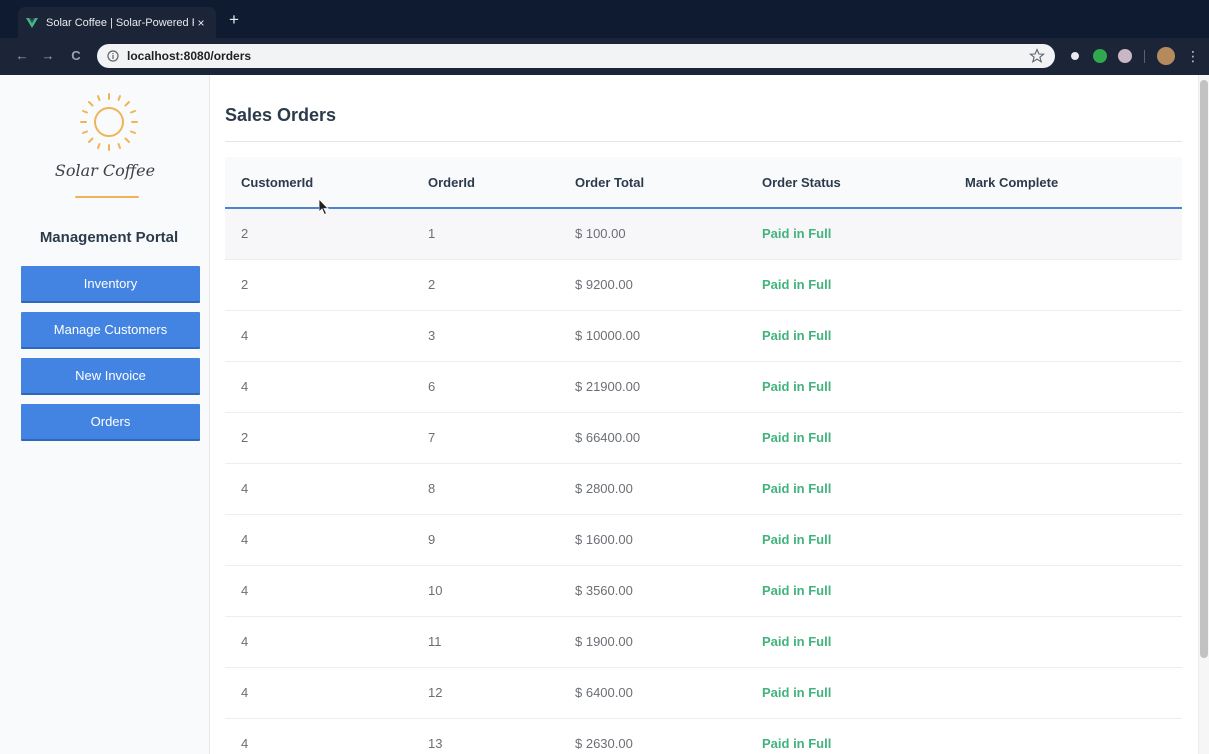 The width and height of the screenshot is (1209, 754). I want to click on cell-order-id: 9, so click(485, 540).